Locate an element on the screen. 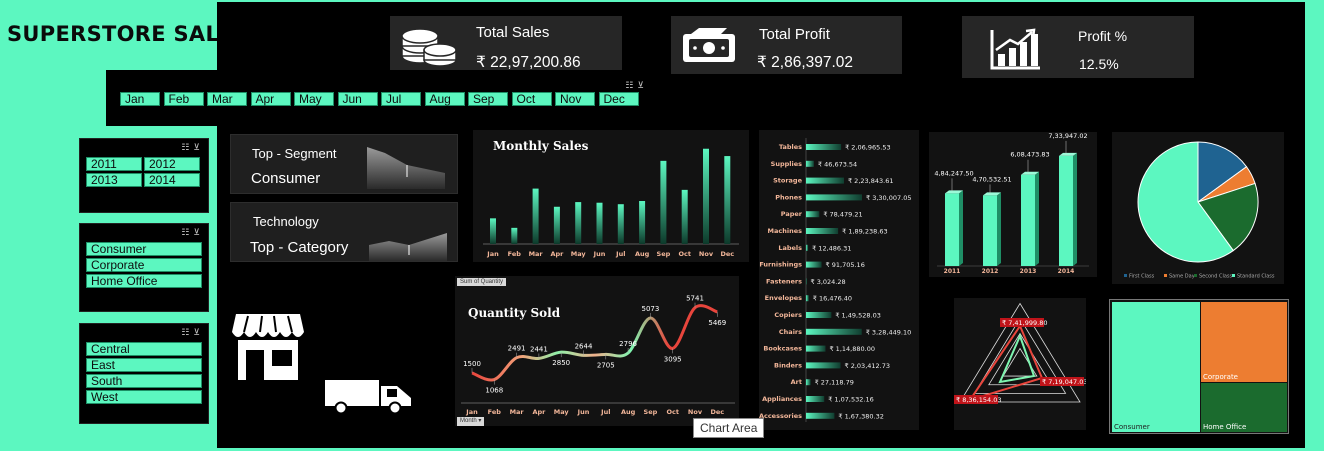 Image resolution: width=1324 pixels, height=451 pixels. quantity-line is located at coordinates (594, 343).